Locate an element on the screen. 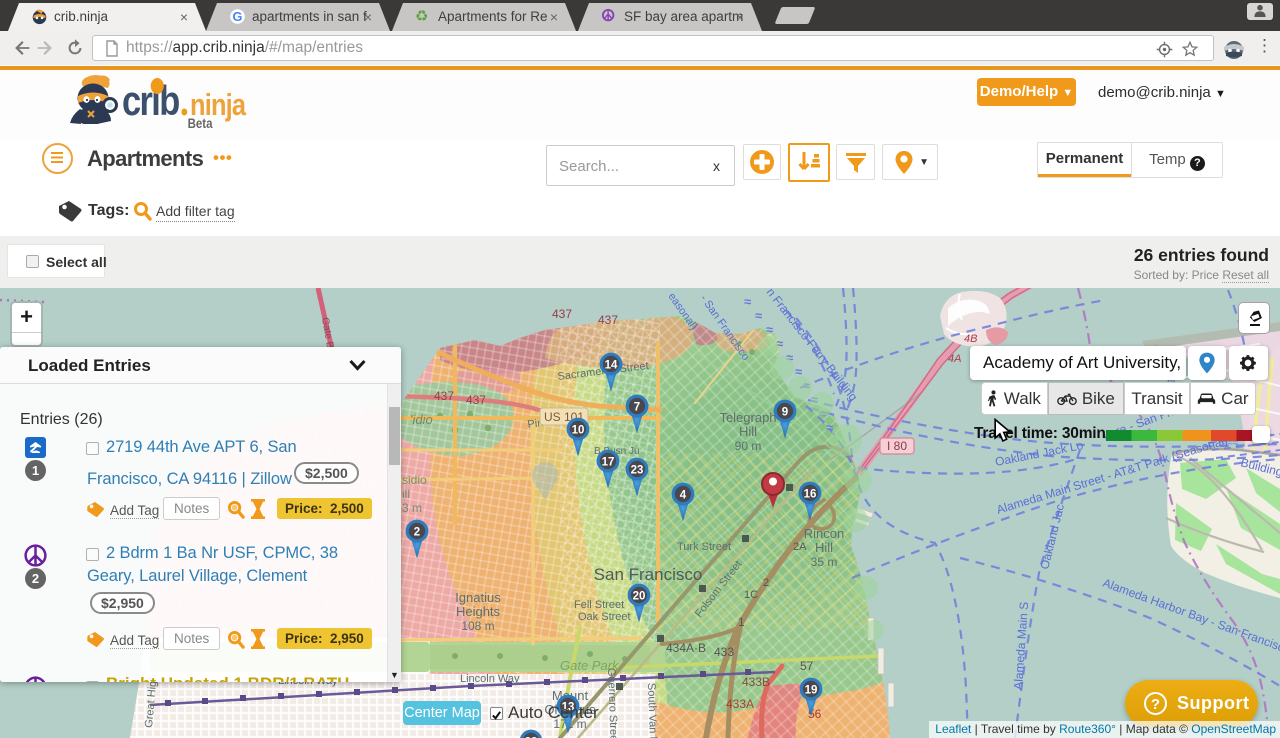  svg-text: 9 is located at coordinates (785, 413).